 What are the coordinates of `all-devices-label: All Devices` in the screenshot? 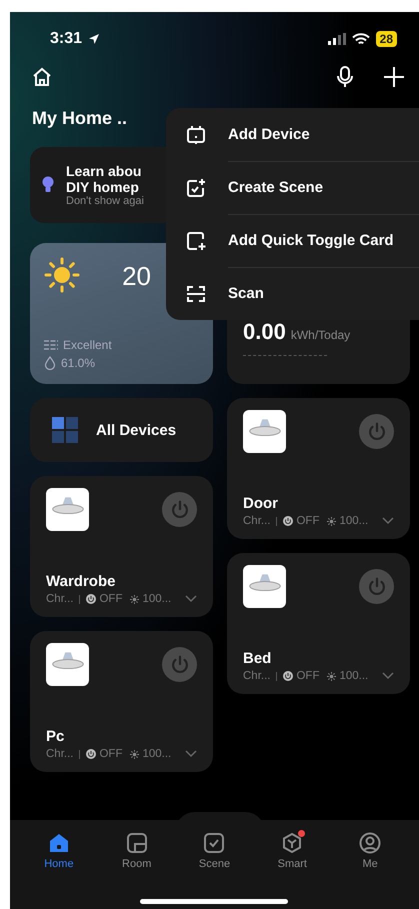 It's located at (136, 430).